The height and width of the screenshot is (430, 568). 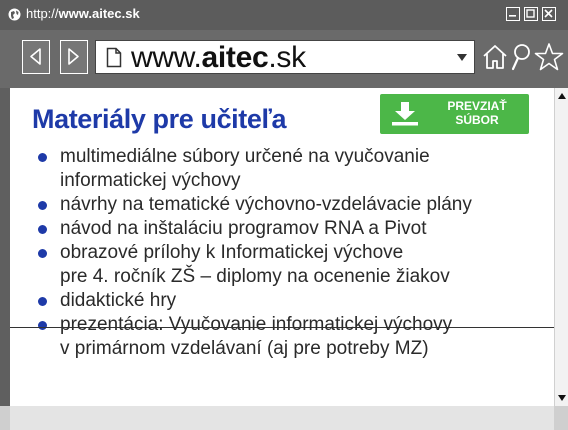 I want to click on status-bar-inner, so click(x=282, y=418).